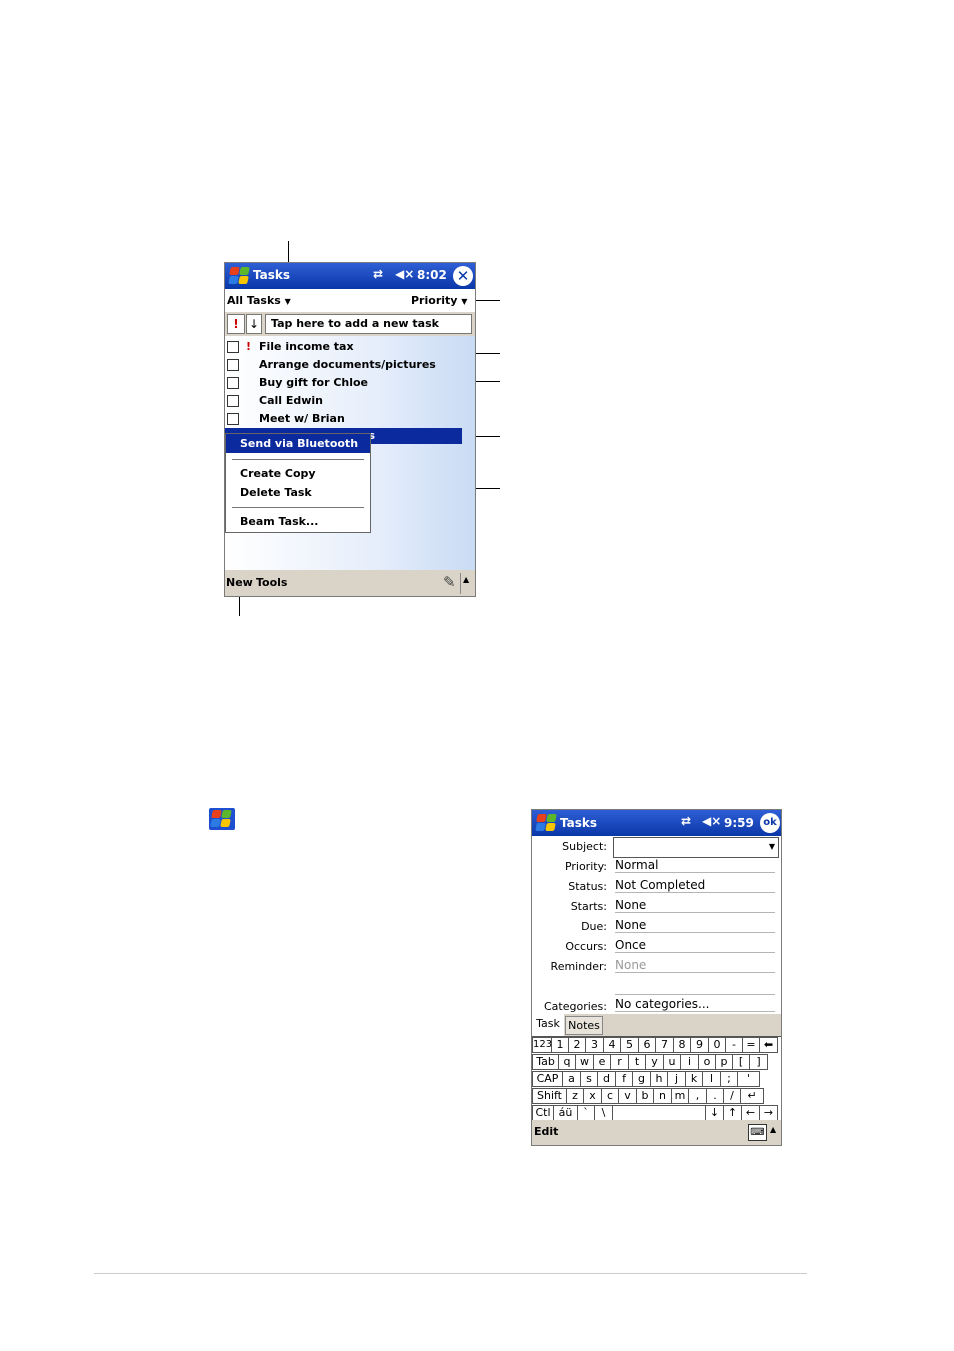 The width and height of the screenshot is (954, 1351). I want to click on key-t: t, so click(637, 1062).